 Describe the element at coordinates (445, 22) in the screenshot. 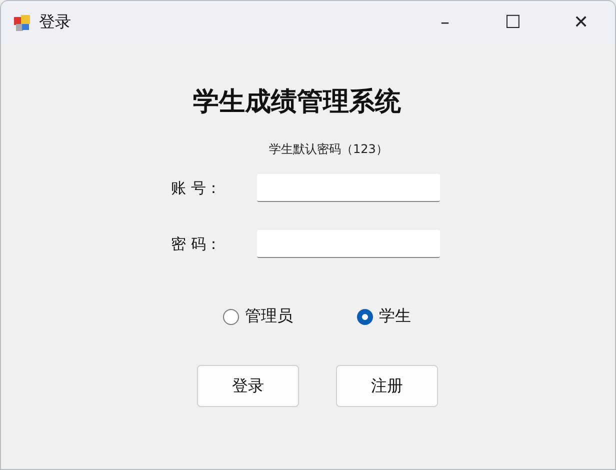

I see `minimize-button: –` at that location.